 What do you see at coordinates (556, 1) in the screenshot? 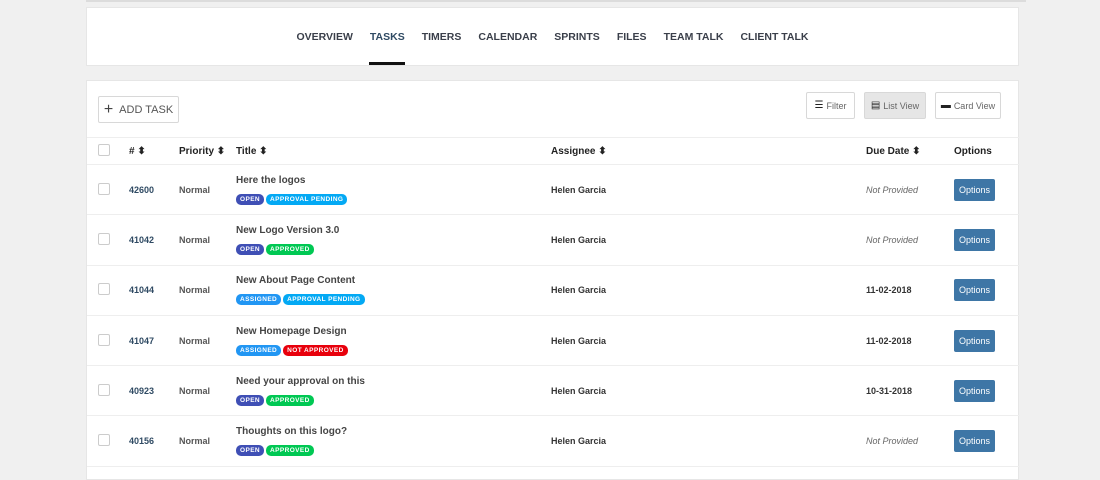
I see `top-divider` at bounding box center [556, 1].